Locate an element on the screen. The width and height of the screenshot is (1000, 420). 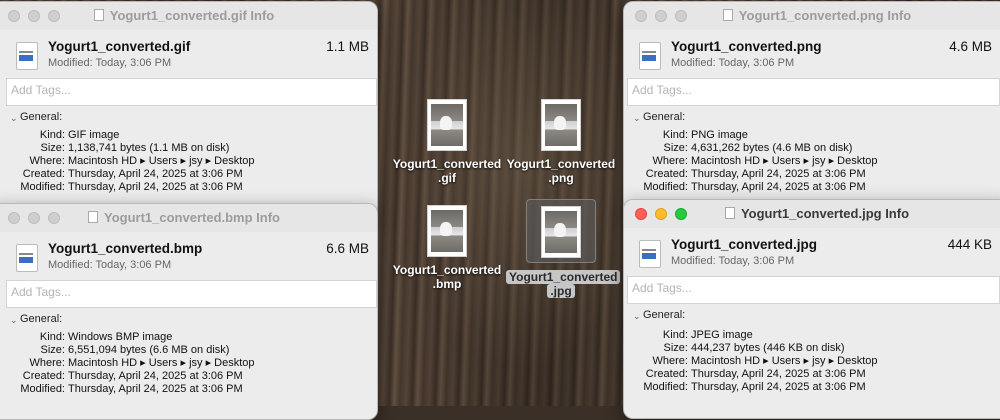
window-title: Yogurt1_converted.bmp Info is located at coordinates (188, 217).